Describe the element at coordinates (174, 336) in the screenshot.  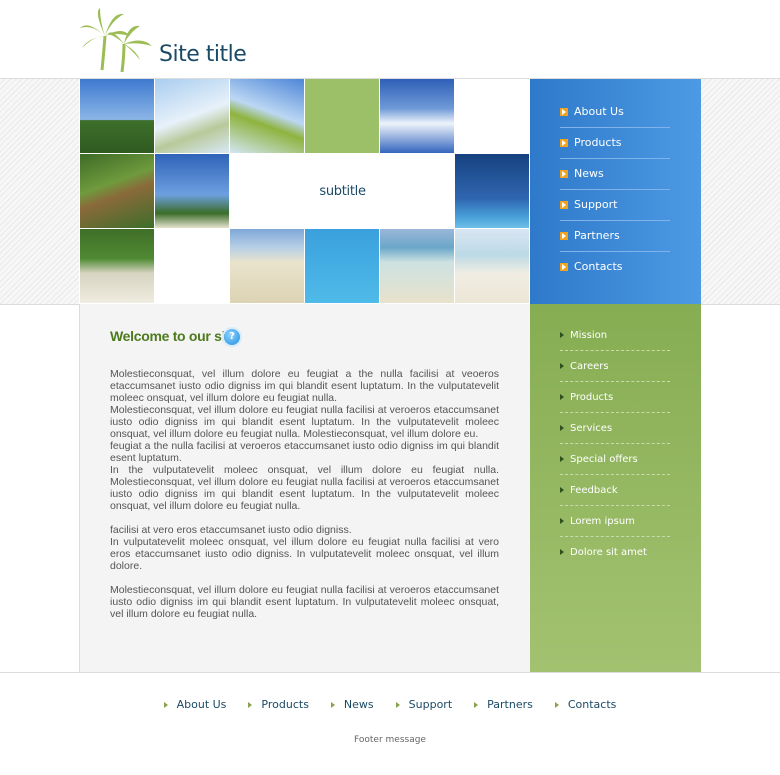
I see `welcome-heading: Welcome to our site` at that location.